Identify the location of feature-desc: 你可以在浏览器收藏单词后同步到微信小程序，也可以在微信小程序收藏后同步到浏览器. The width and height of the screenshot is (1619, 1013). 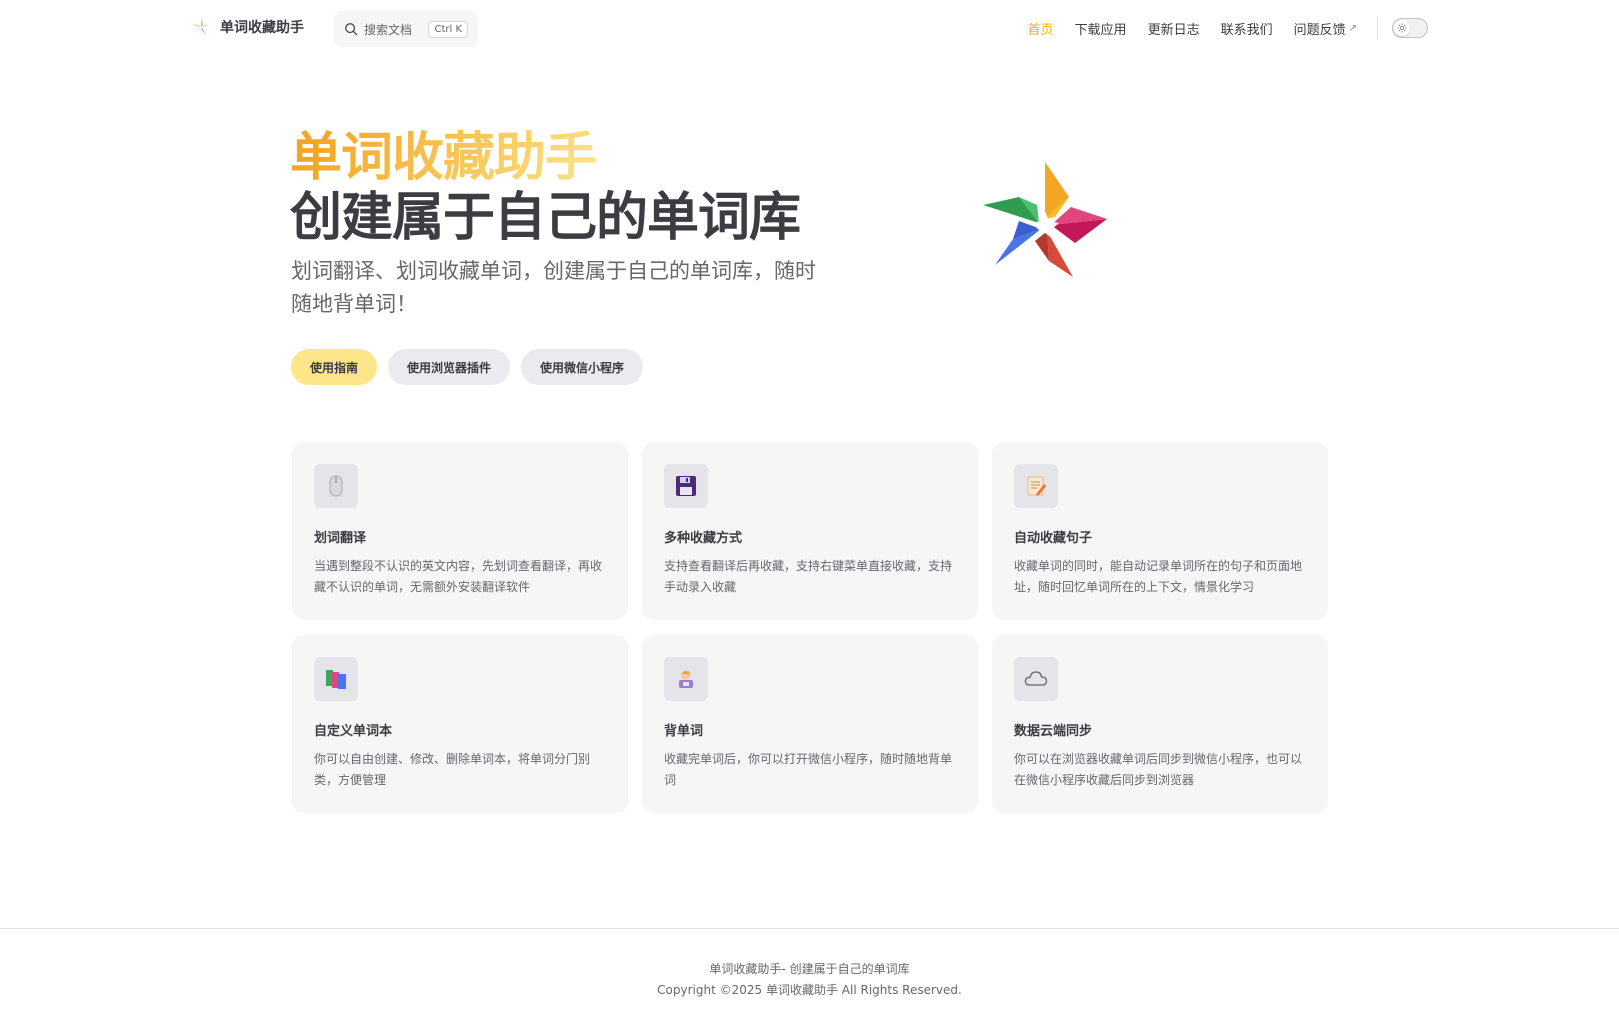
(1158, 769).